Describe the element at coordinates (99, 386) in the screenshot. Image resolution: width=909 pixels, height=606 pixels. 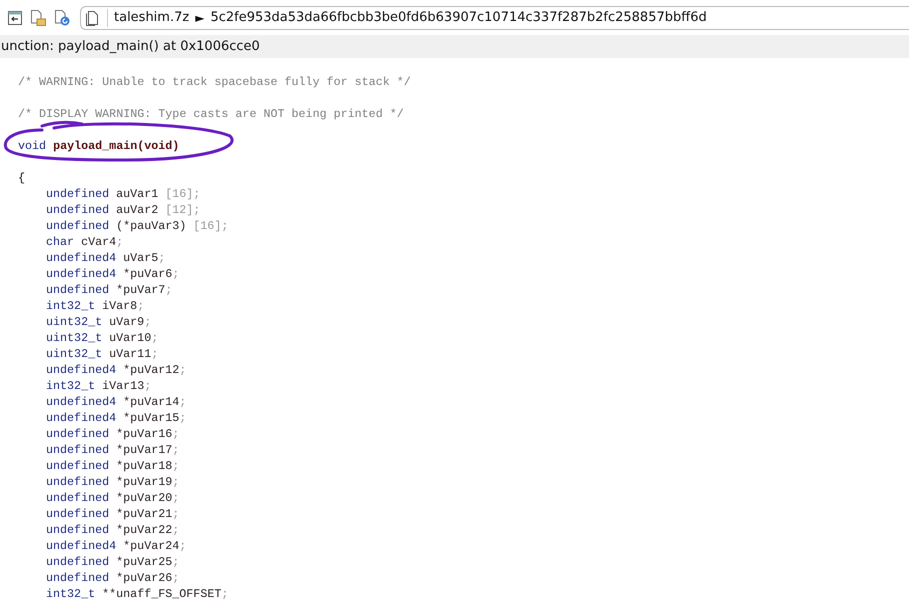
I see `code-line: int32_t iVar13;` at that location.